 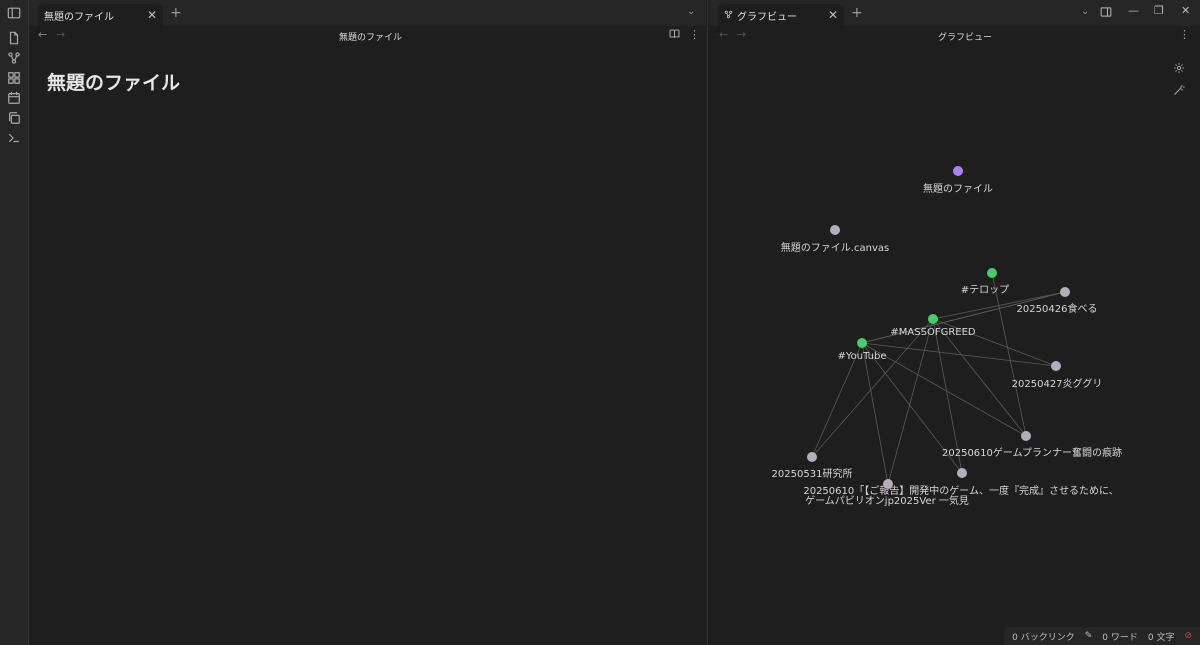 What do you see at coordinates (767, 17) in the screenshot?
I see `tab-label: グラフビュー` at bounding box center [767, 17].